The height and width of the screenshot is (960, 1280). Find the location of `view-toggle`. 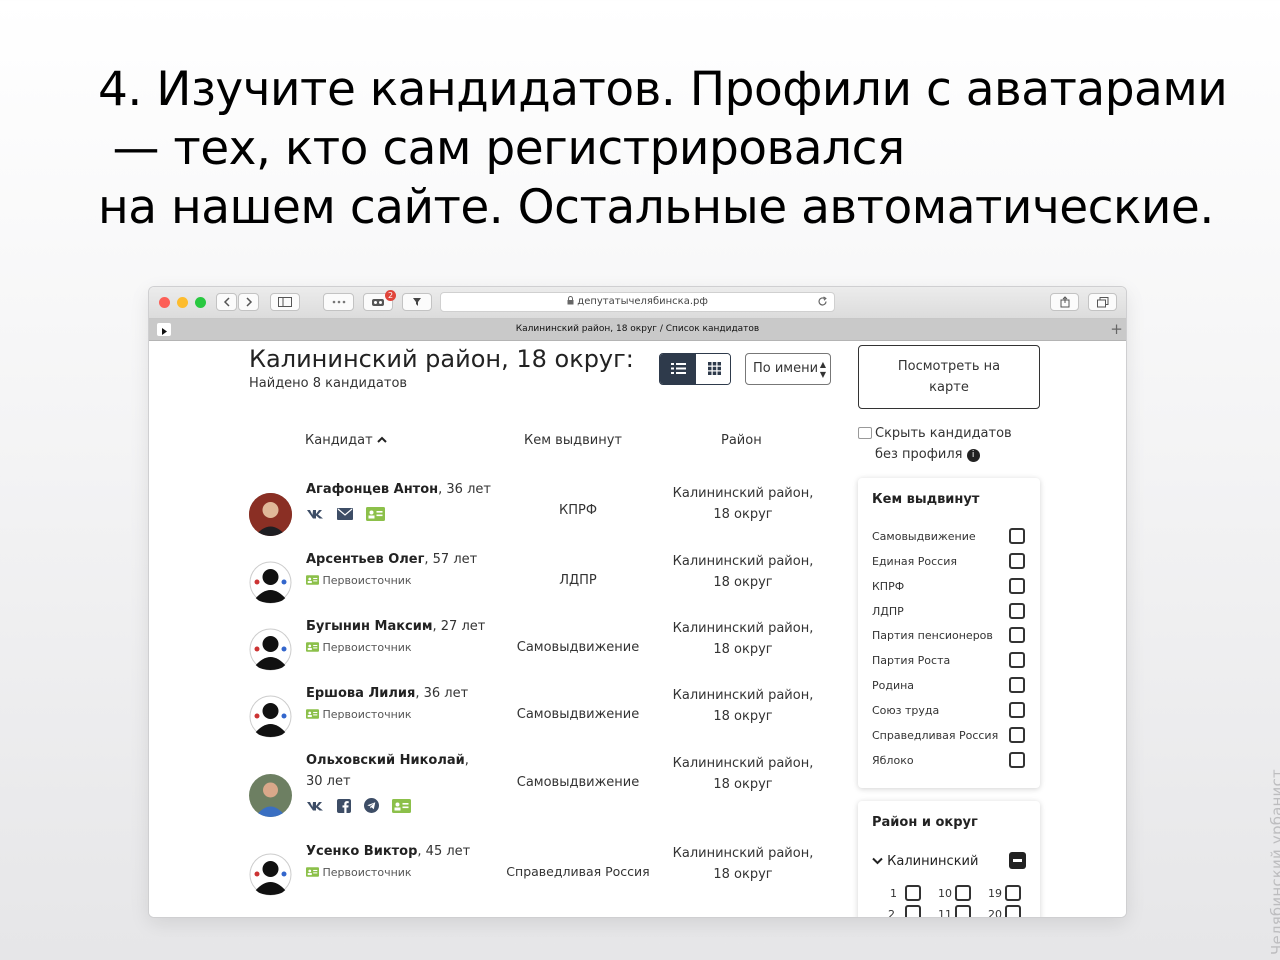

view-toggle is located at coordinates (695, 369).